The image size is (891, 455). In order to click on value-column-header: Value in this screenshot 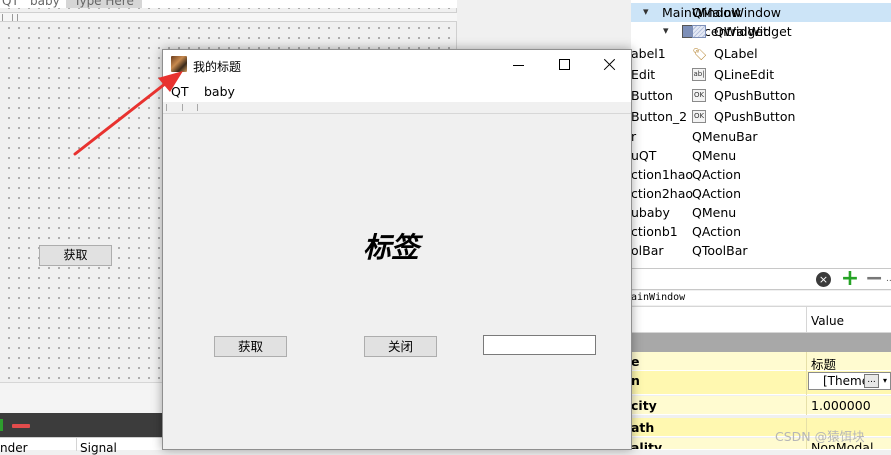, I will do `click(827, 321)`.